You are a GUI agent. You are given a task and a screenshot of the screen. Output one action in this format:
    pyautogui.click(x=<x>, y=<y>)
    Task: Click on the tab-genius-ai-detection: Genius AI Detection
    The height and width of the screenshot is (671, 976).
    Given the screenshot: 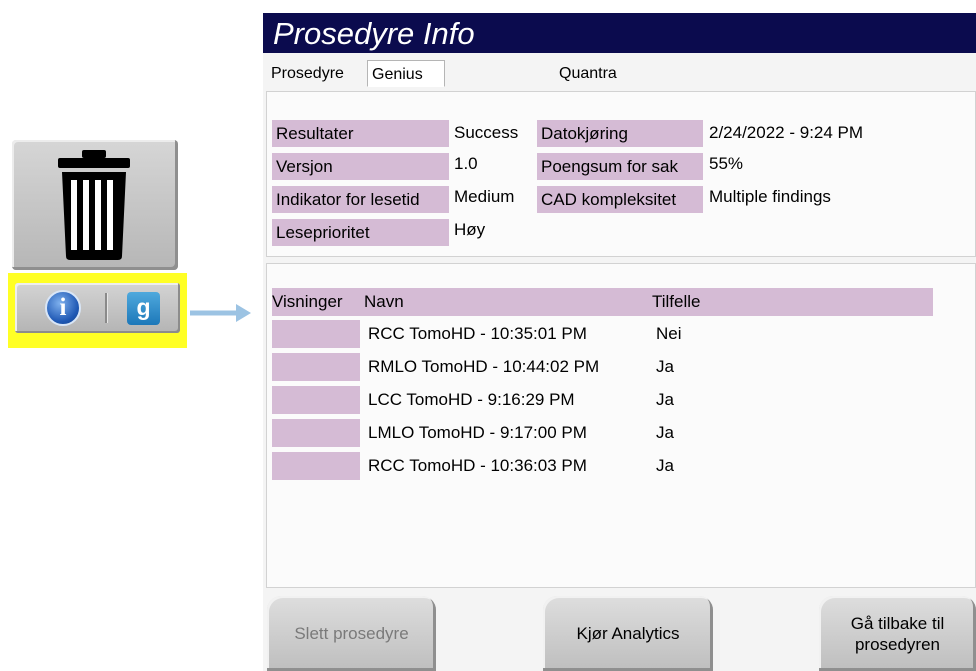 What is the action you would take?
    pyautogui.click(x=406, y=99)
    